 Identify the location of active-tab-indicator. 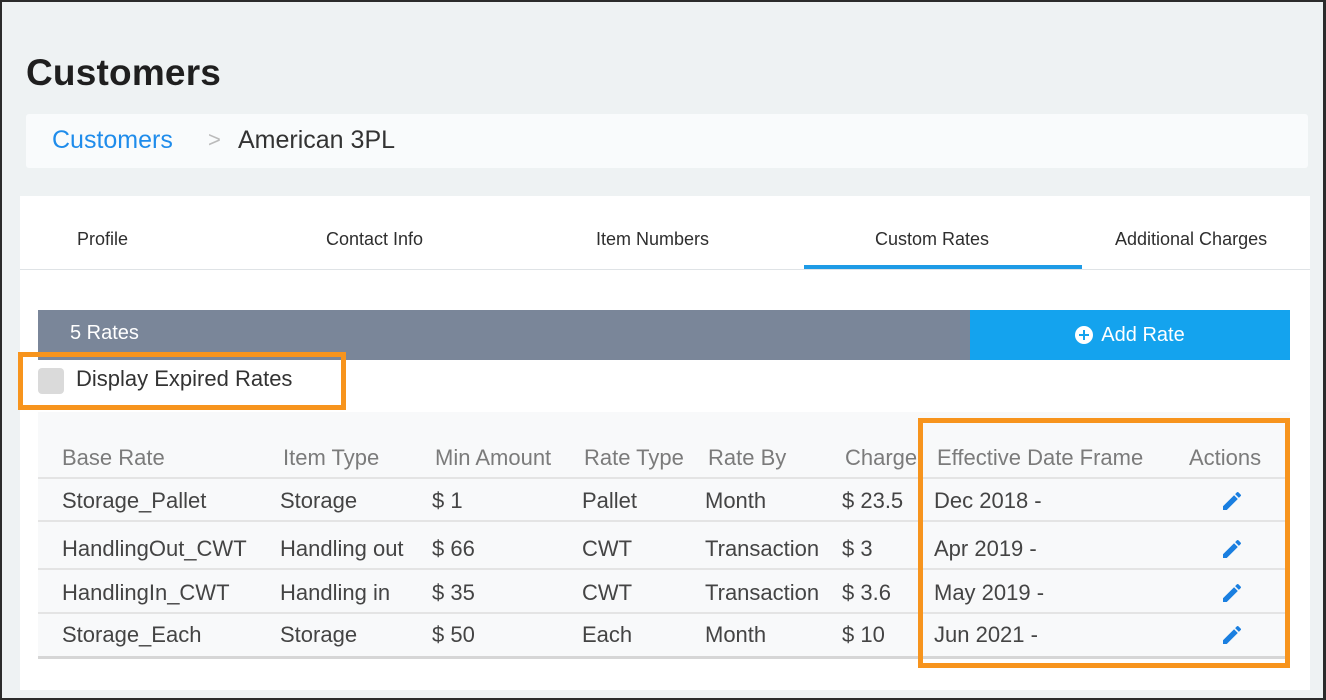
(943, 267).